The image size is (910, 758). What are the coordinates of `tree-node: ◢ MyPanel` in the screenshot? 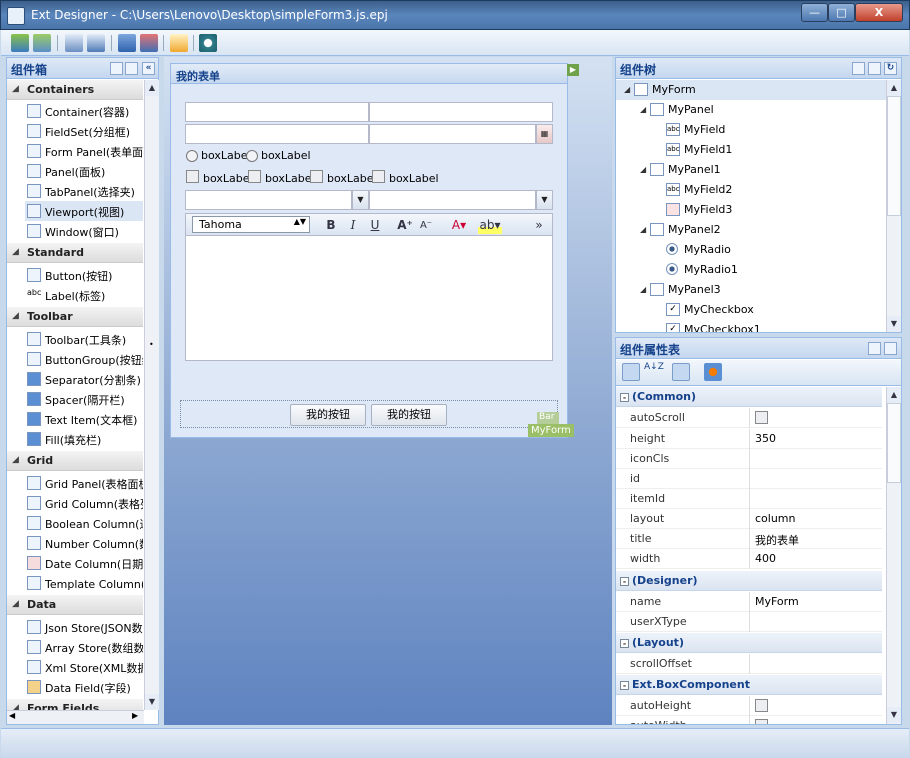 It's located at (751, 110).